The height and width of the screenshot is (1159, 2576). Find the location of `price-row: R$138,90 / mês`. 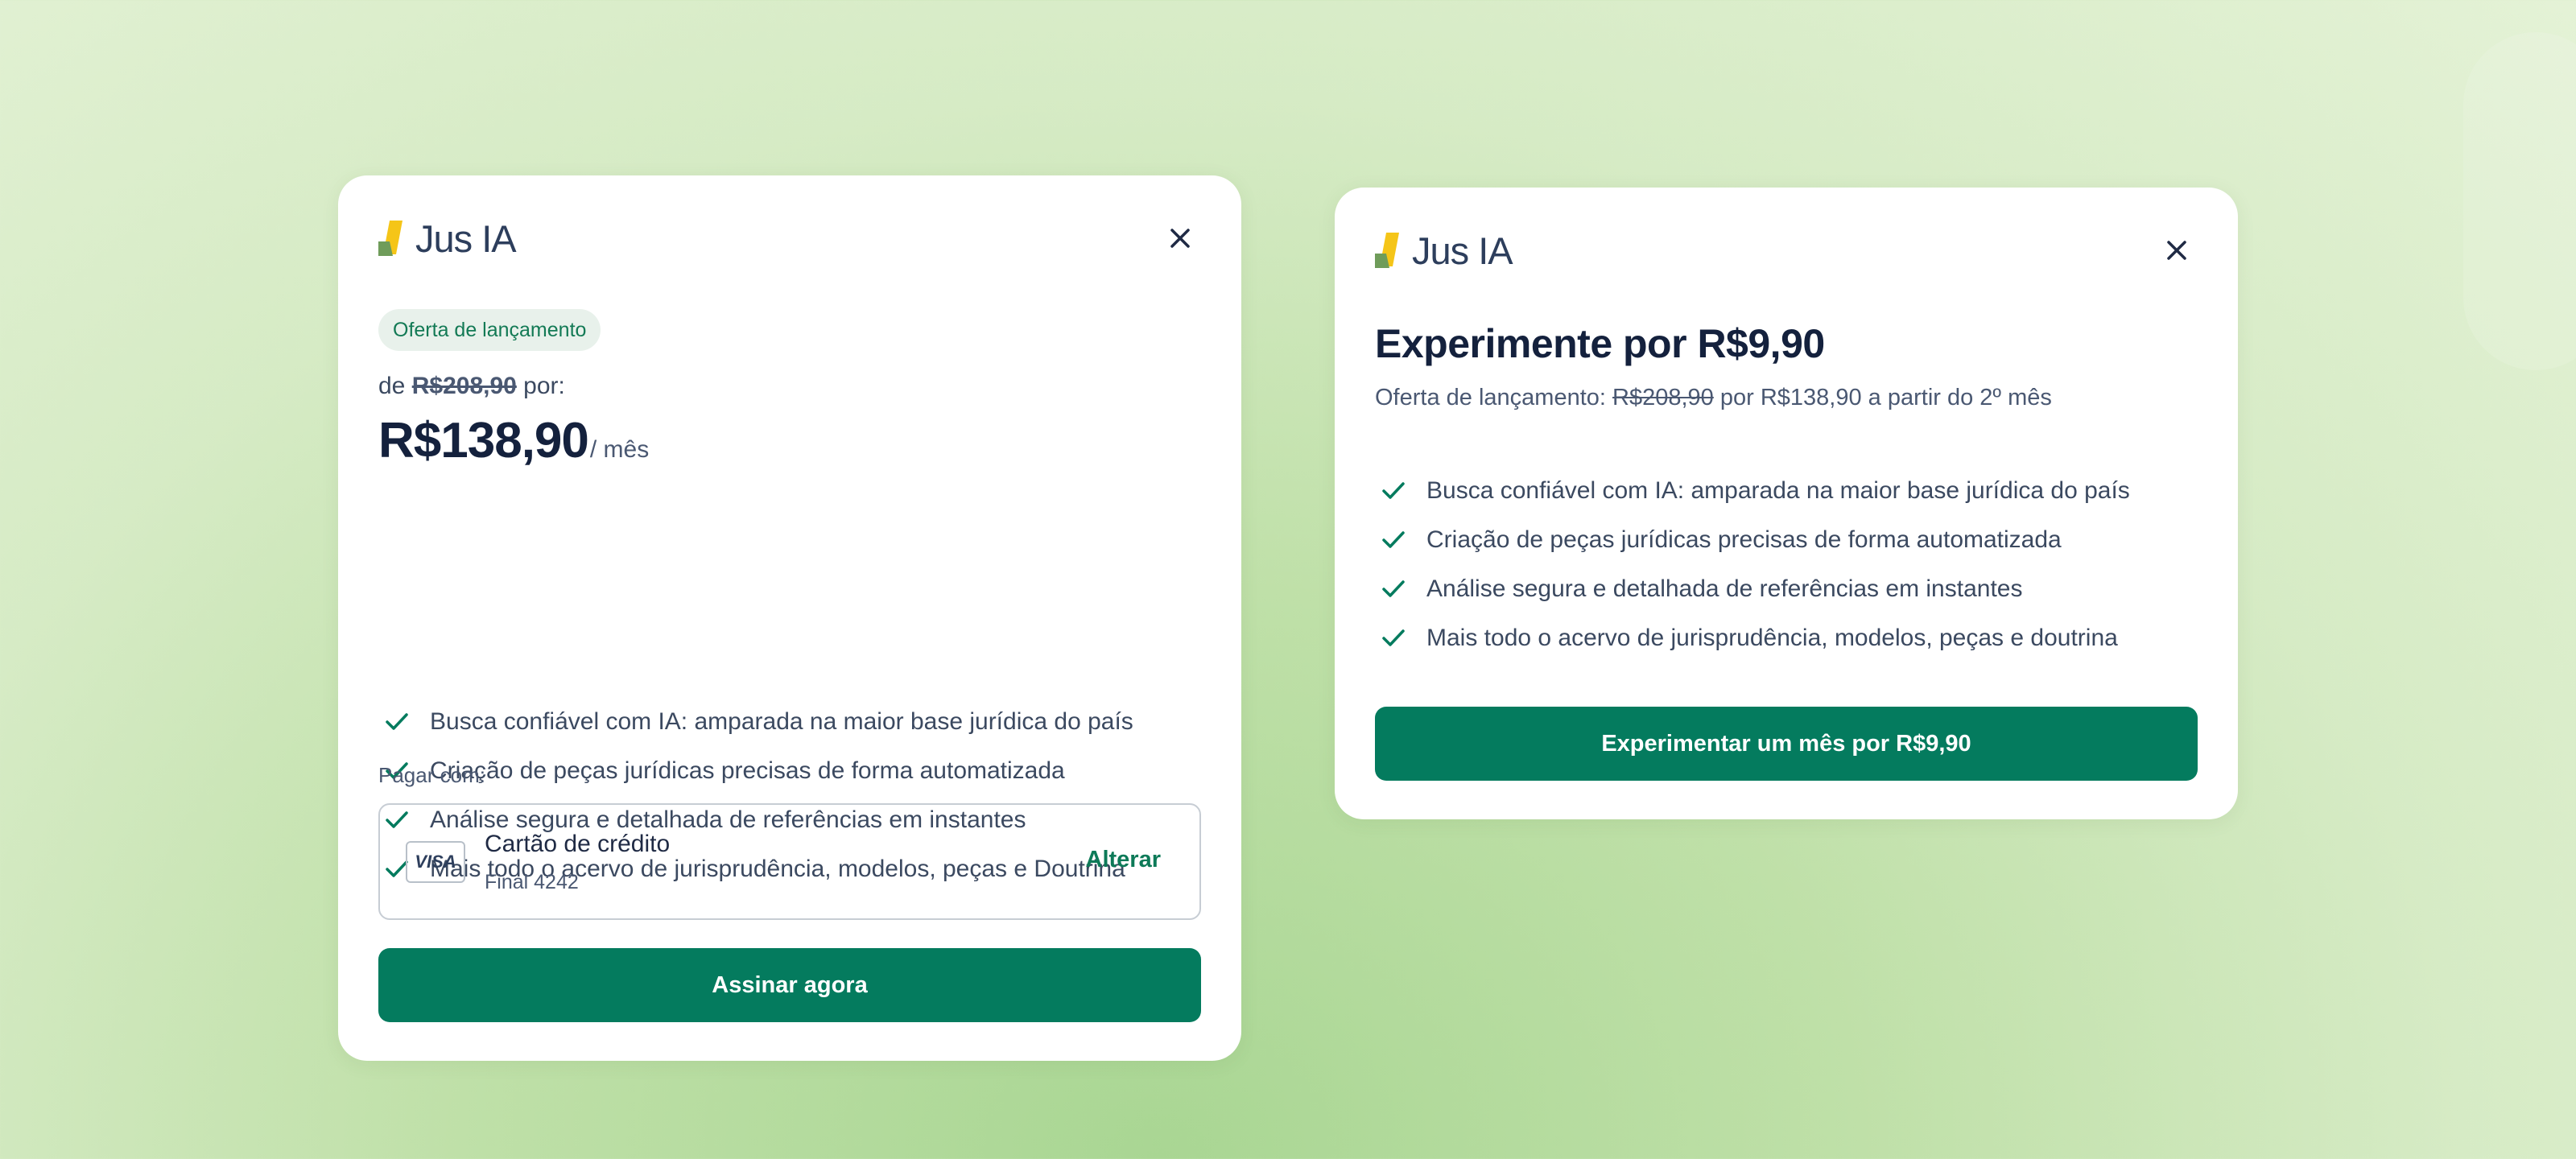

price-row: R$138,90 / mês is located at coordinates (513, 440).